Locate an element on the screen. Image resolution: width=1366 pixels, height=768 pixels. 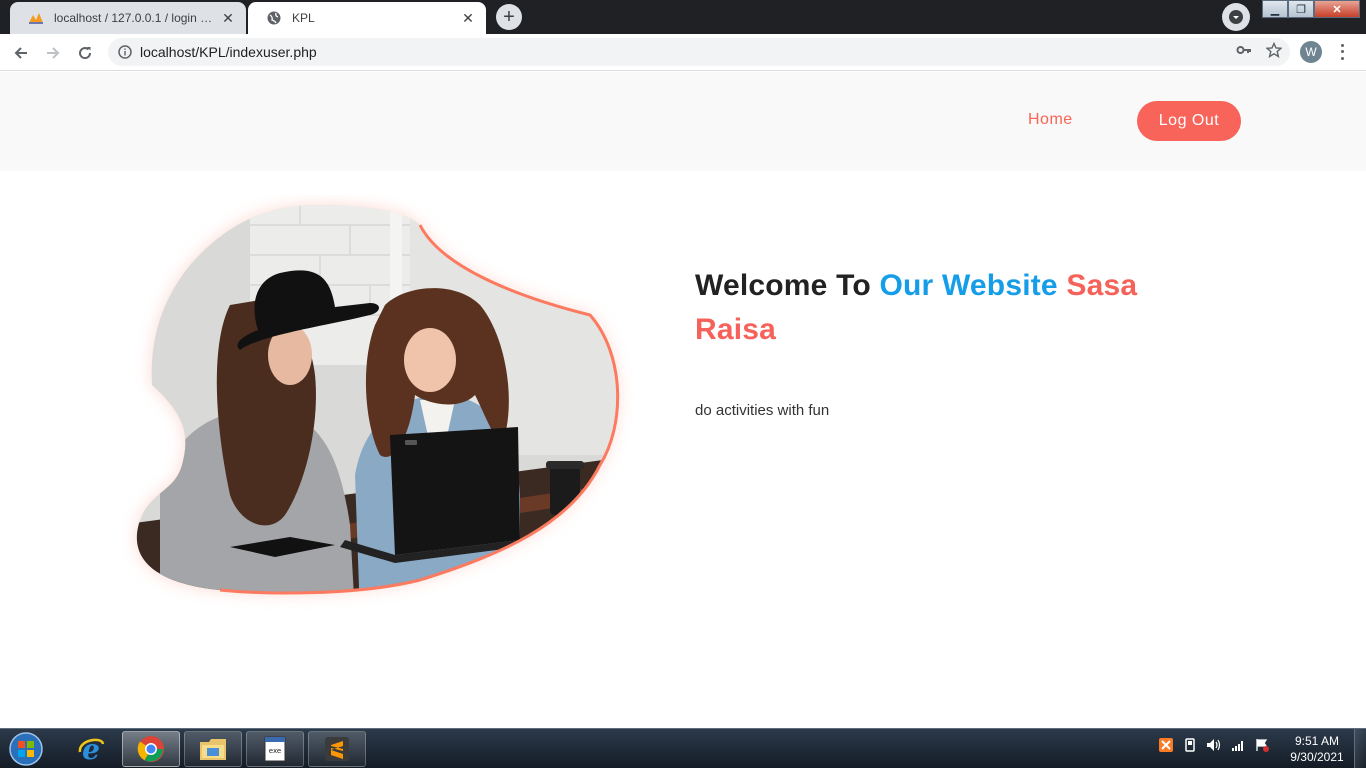
internet-explorer-icon: e is located at coordinates (91, 749).